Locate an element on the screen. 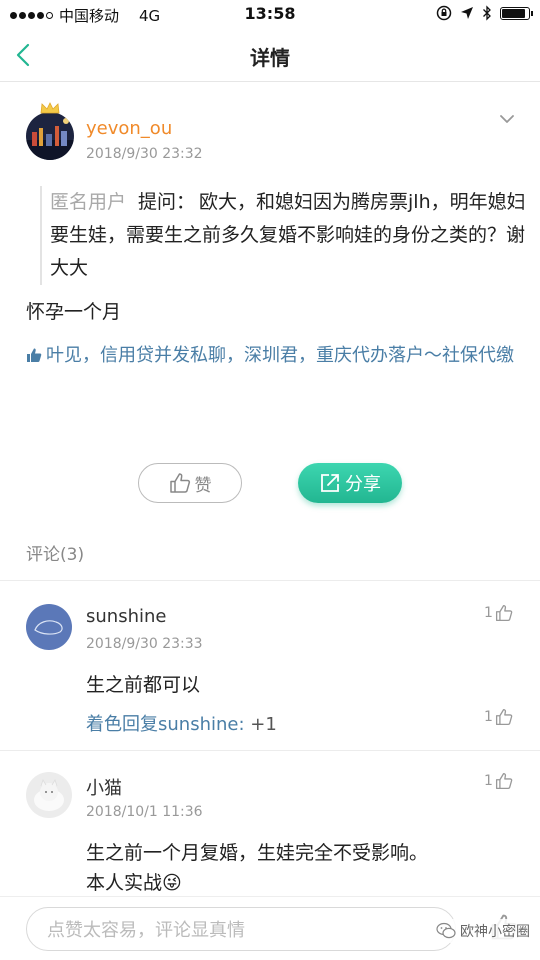 This screenshot has width=540, height=960. battery-icon is located at coordinates (516, 13).